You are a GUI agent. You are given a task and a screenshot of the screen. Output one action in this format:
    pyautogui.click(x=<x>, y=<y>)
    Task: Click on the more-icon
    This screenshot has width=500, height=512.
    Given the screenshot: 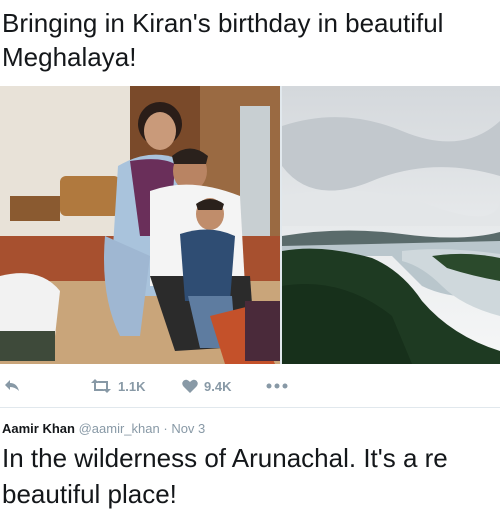 What is the action you would take?
    pyautogui.click(x=277, y=386)
    